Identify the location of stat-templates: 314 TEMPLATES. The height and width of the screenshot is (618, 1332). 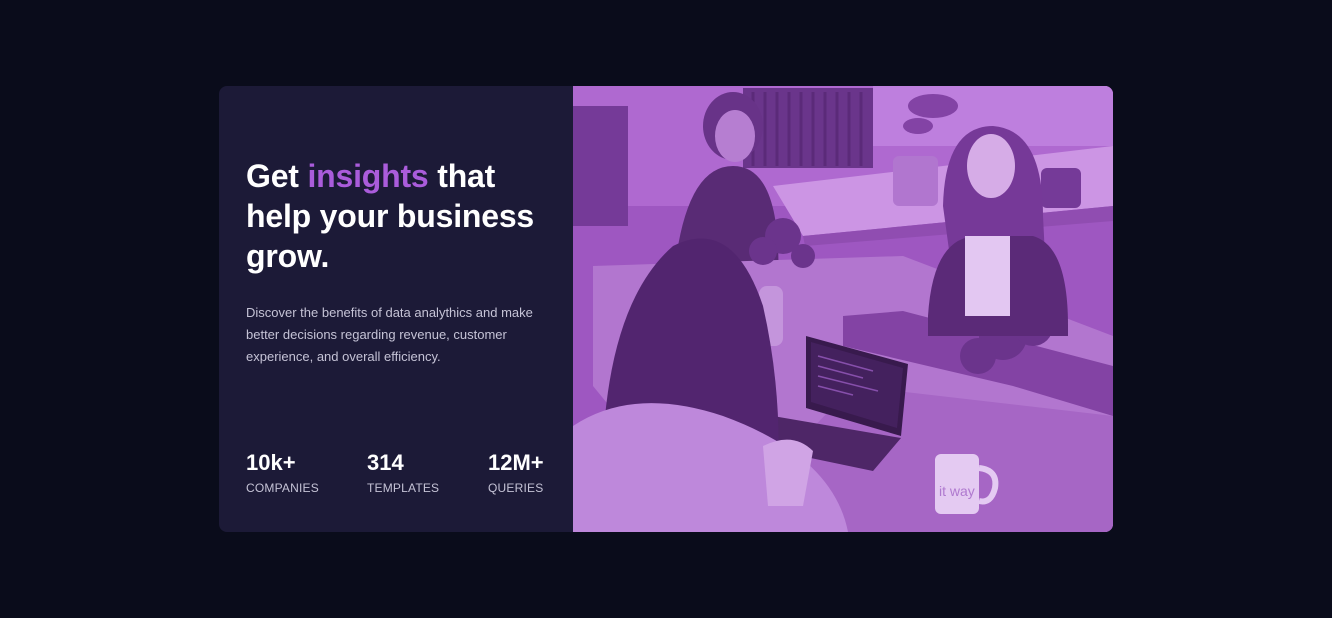
(427, 472).